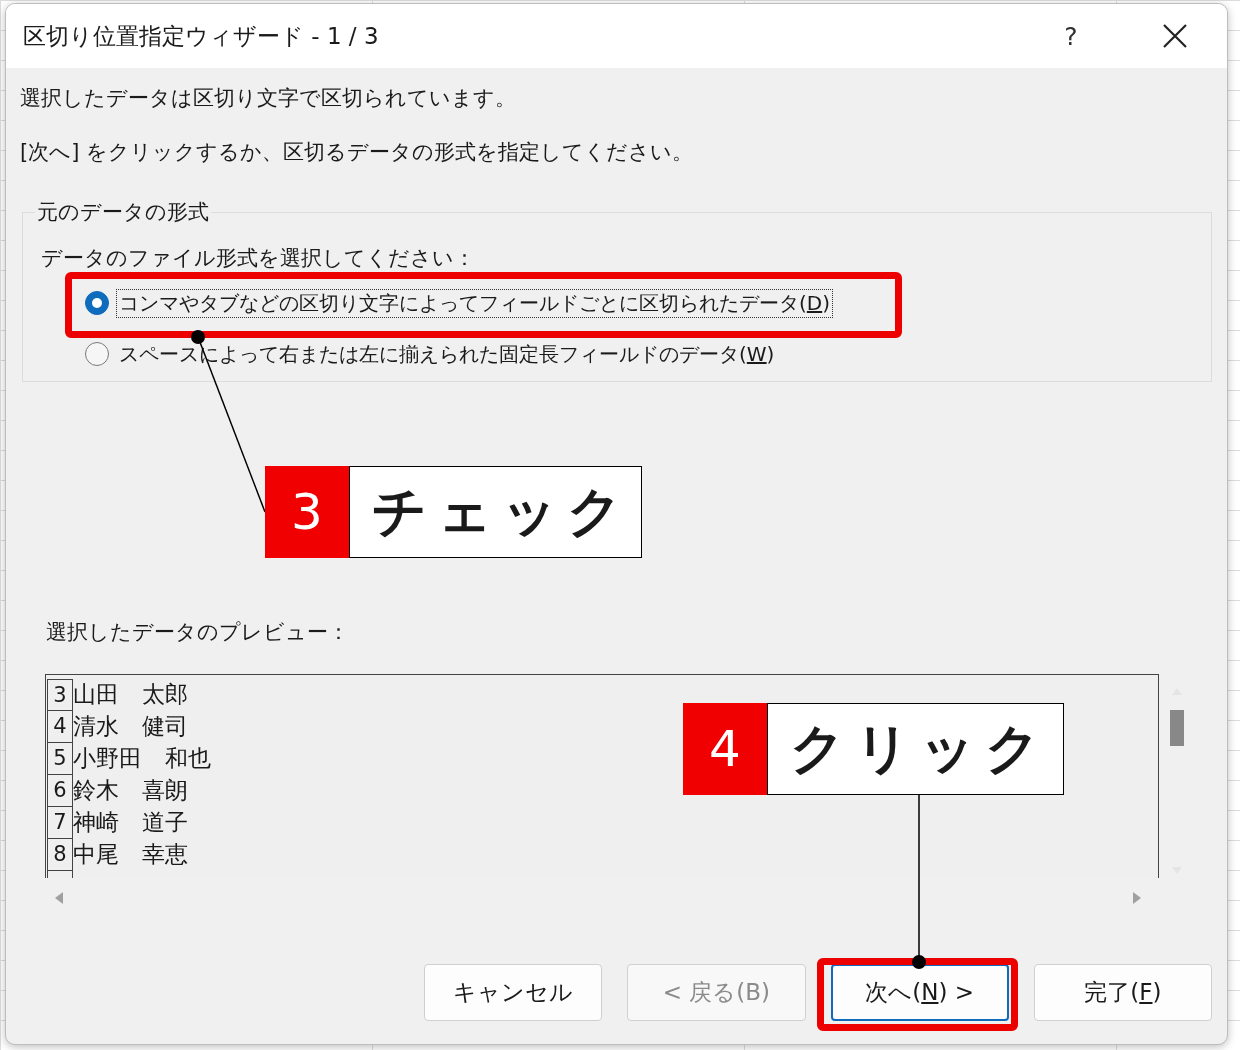  Describe the element at coordinates (475, 303) in the screenshot. I see `option-label: コンマやタブなどの区切り文字によってフィールドごとに区切られたデータ(D)` at that location.